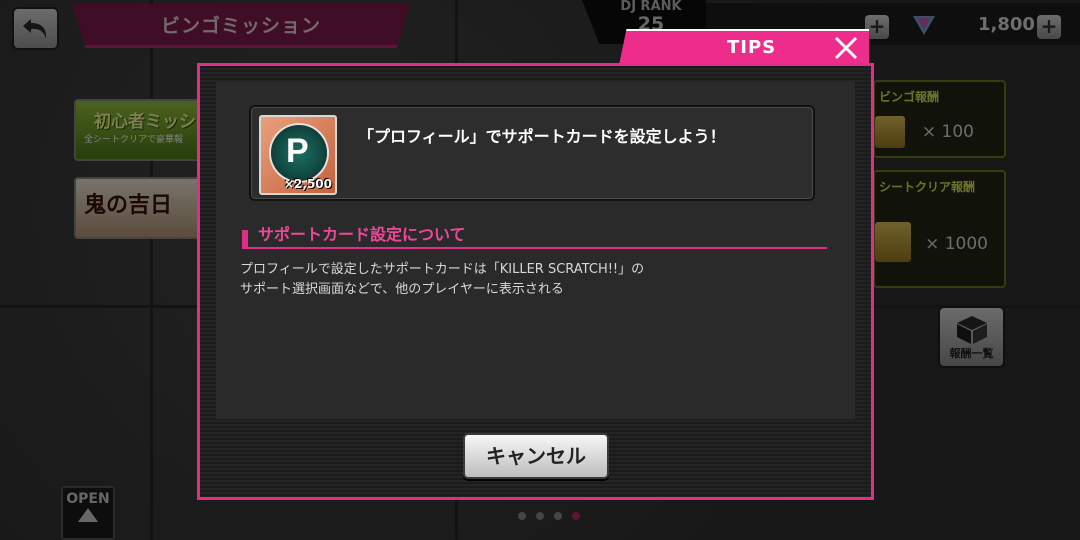  Describe the element at coordinates (542, 136) in the screenshot. I see `tip-title: 「プロフィール」でサポートカードを設定しよう！` at that location.